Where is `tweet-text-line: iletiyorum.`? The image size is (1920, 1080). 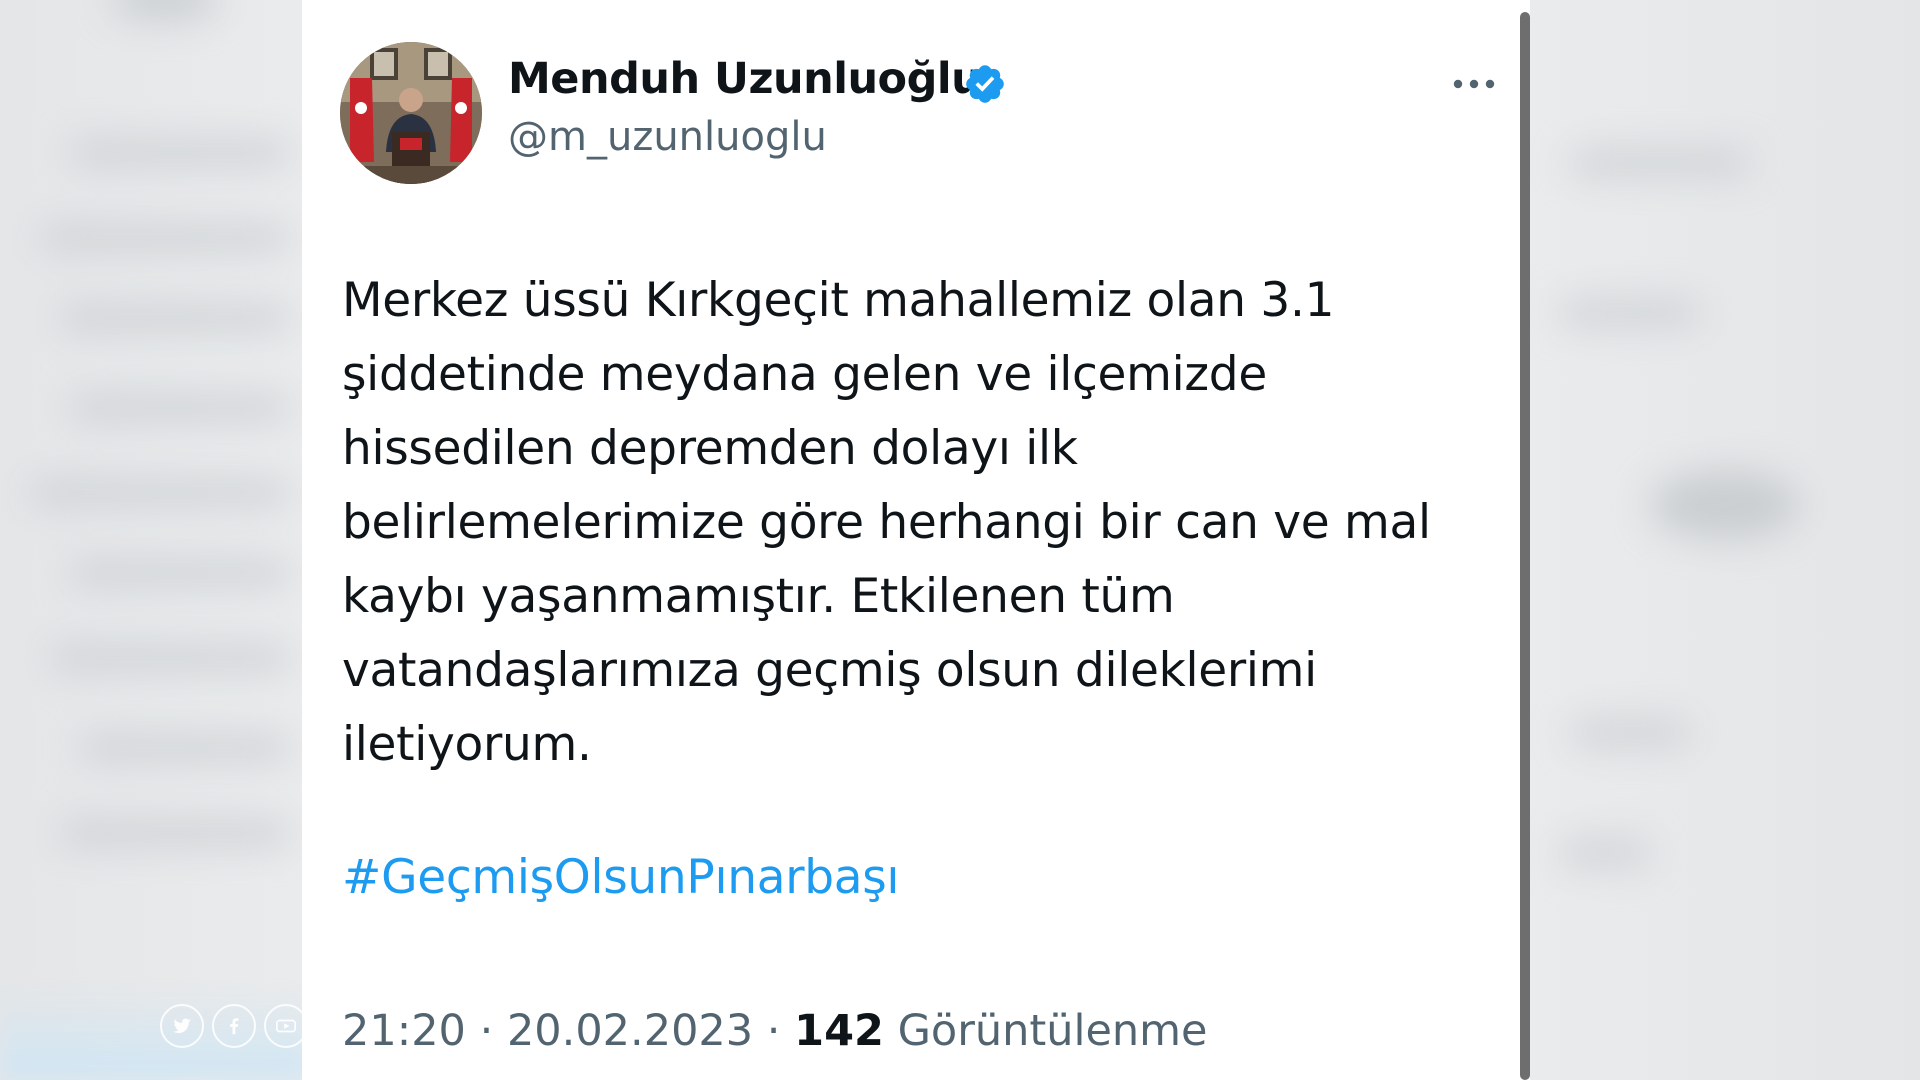
tweet-text-line: iletiyorum. is located at coordinates (467, 744).